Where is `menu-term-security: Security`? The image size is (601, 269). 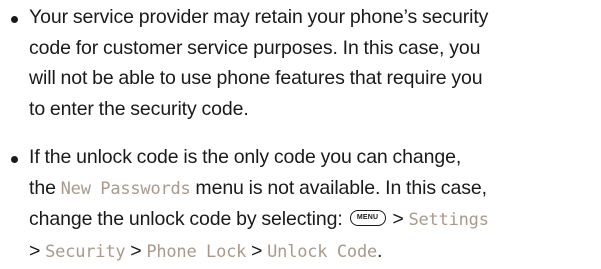
menu-term-security: Security is located at coordinates (85, 251).